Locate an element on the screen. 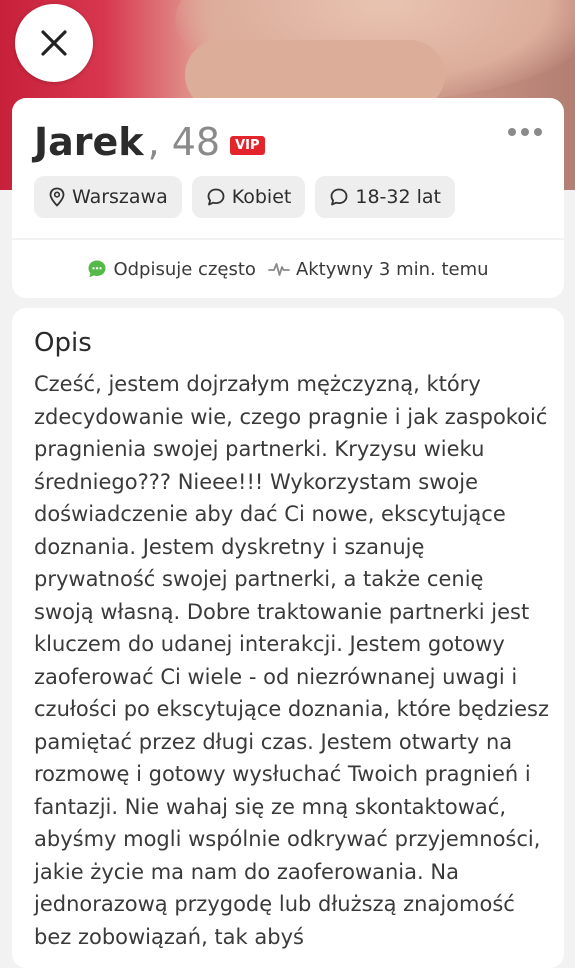 This screenshot has width=575, height=968. reply-status-label: Odpisuje często is located at coordinates (184, 269).